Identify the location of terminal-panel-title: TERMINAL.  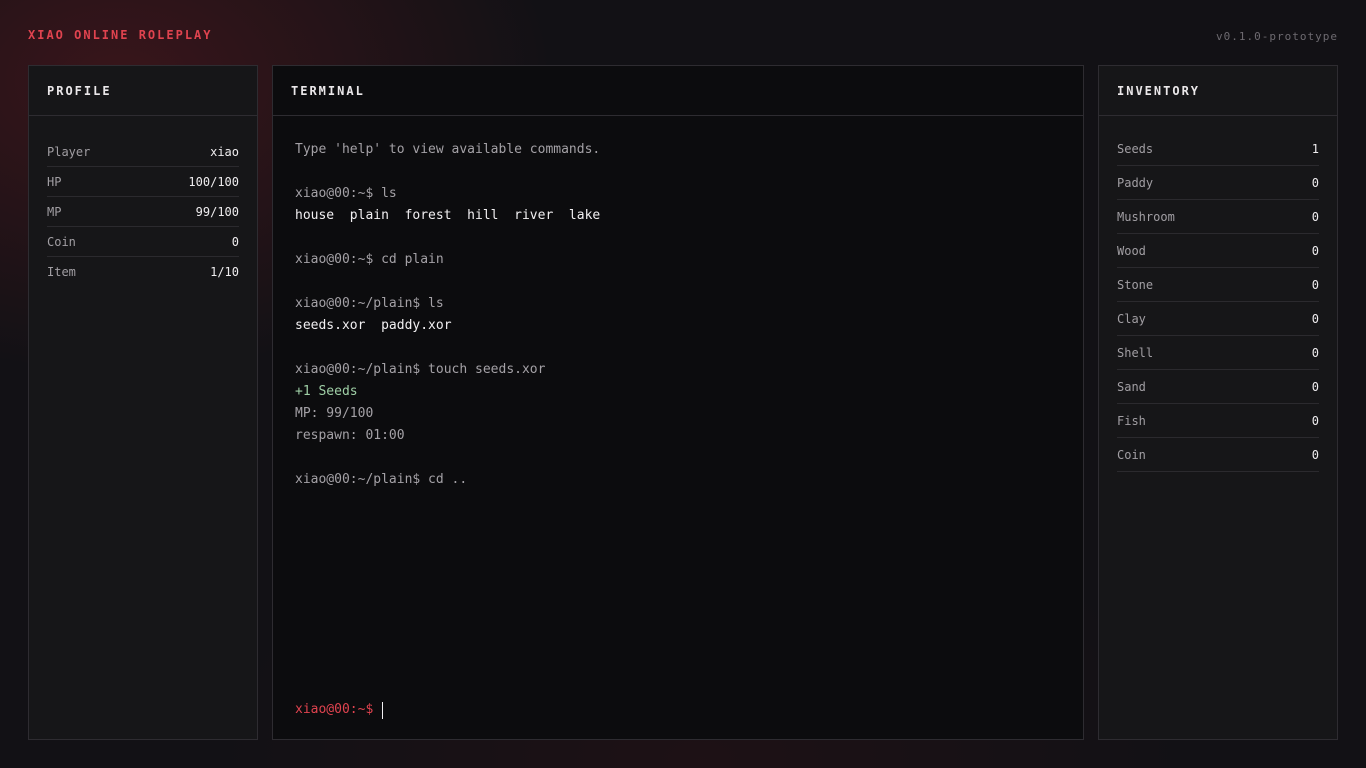
(678, 91).